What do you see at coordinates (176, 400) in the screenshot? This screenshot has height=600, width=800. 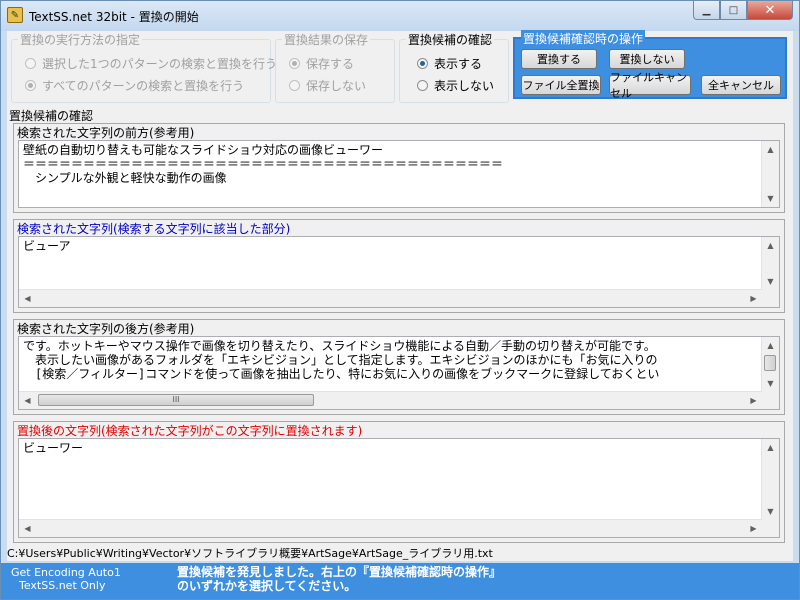 I see `after-hscroll-thumb: III` at bounding box center [176, 400].